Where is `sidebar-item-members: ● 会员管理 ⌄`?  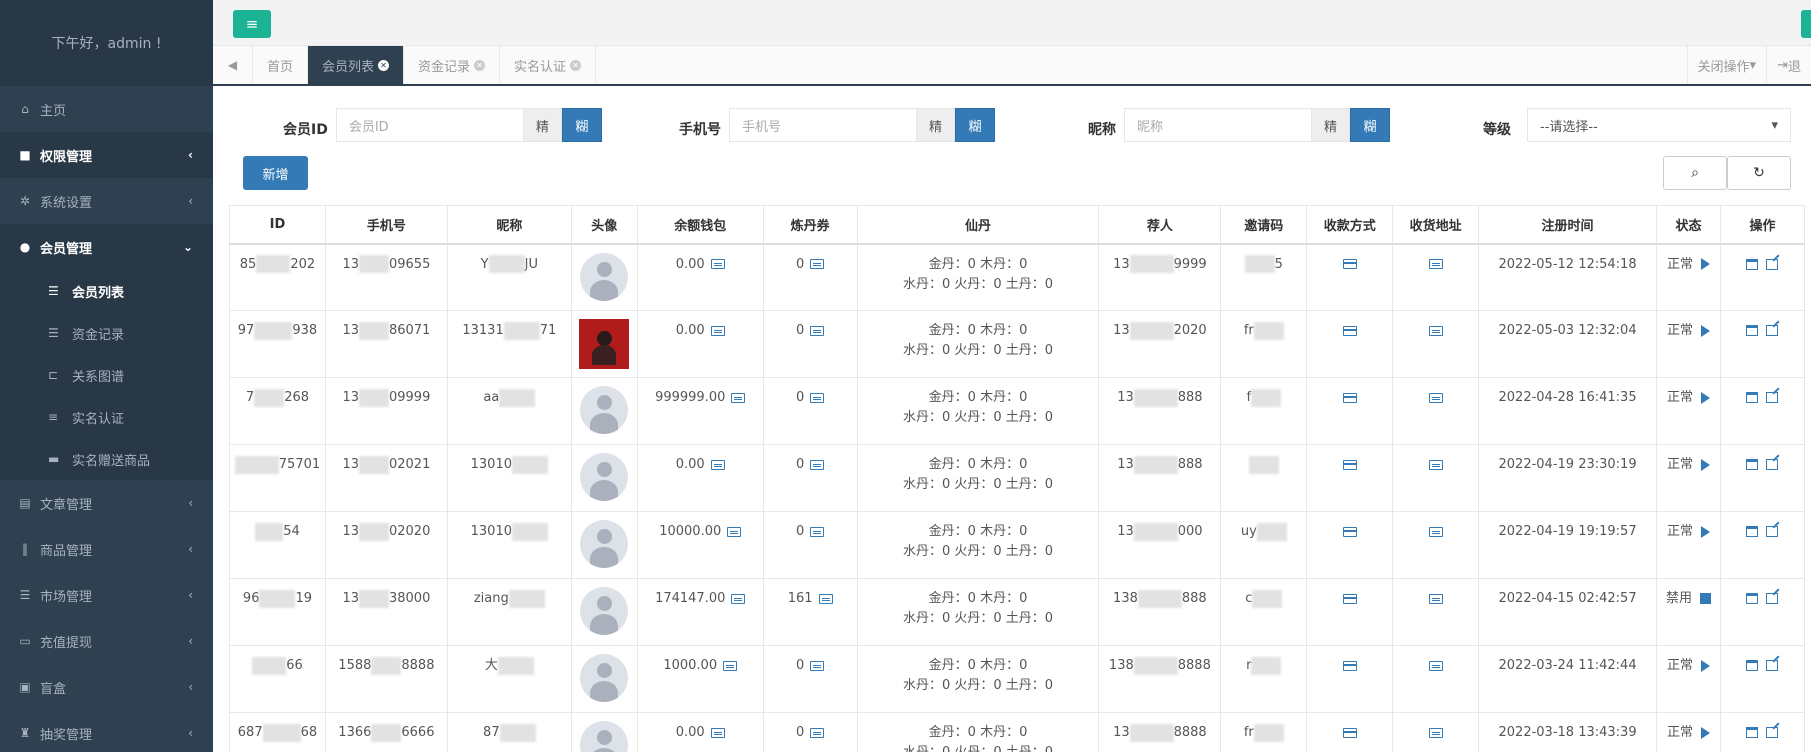 sidebar-item-members: ● 会员管理 ⌄ is located at coordinates (106, 247).